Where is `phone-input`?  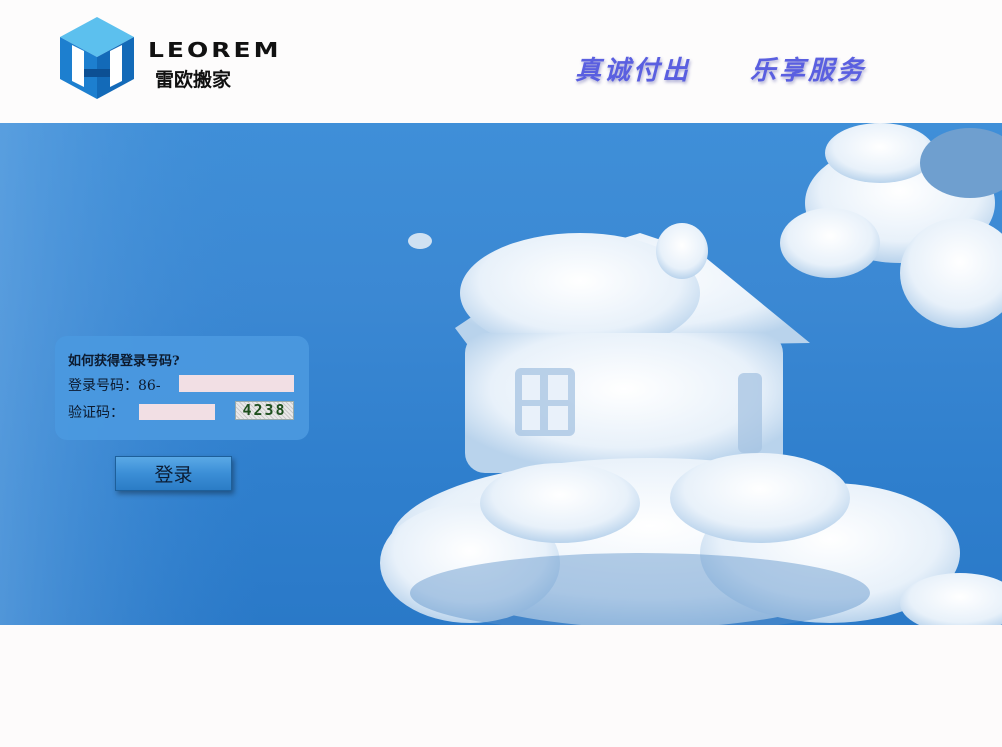 phone-input is located at coordinates (236, 383).